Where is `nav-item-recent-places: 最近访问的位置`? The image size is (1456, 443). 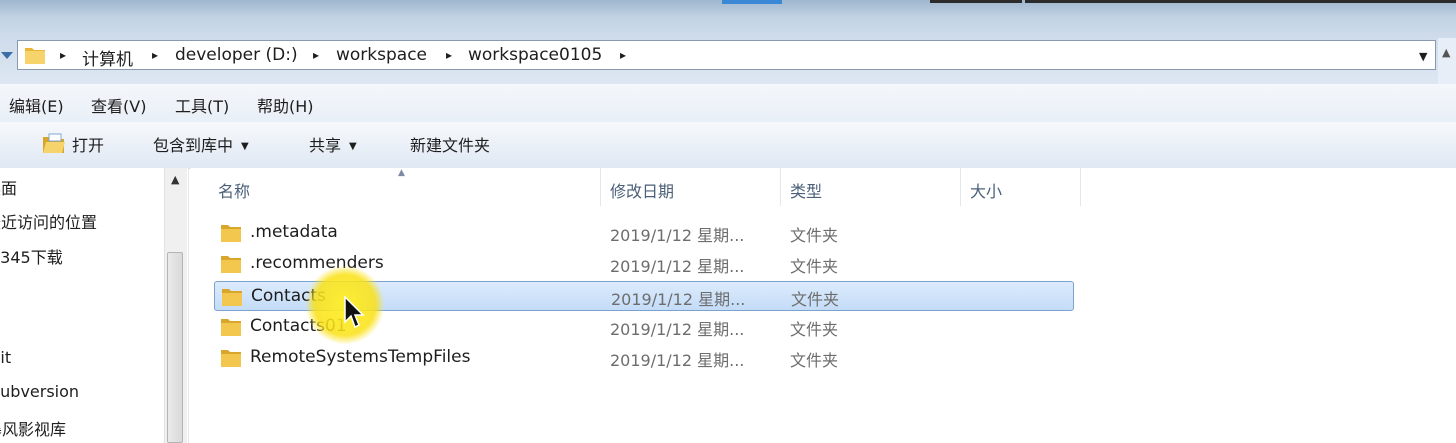
nav-item-recent-places: 最近访问的位置 is located at coordinates (48, 221).